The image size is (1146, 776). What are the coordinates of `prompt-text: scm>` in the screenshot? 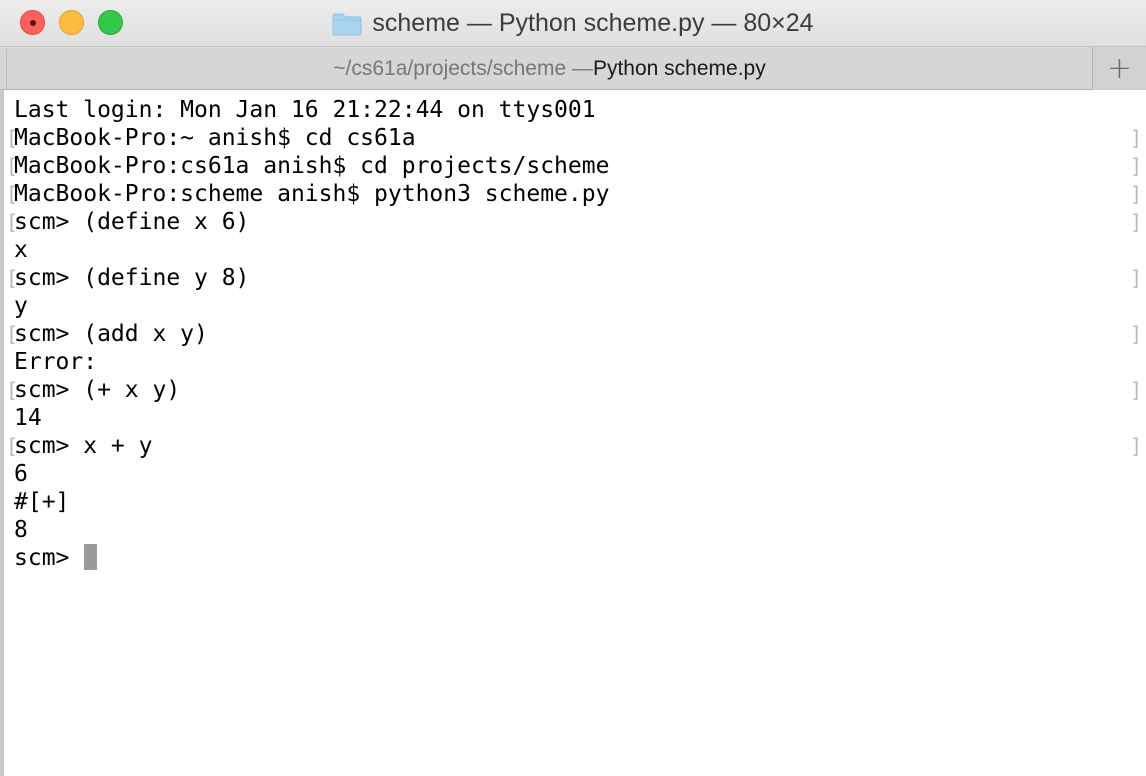 It's located at (49, 558).